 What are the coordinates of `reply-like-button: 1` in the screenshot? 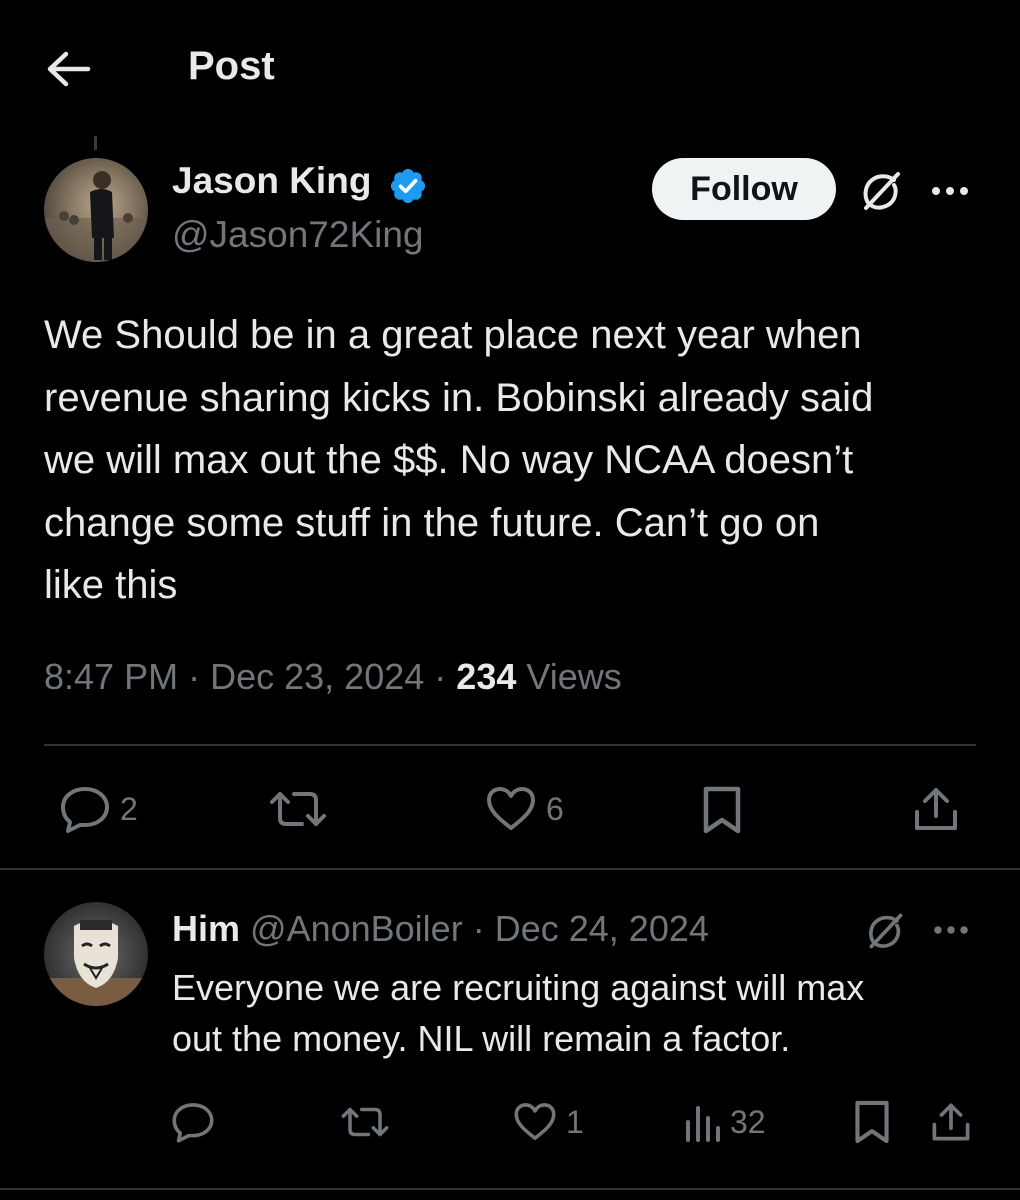 It's located at (548, 1122).